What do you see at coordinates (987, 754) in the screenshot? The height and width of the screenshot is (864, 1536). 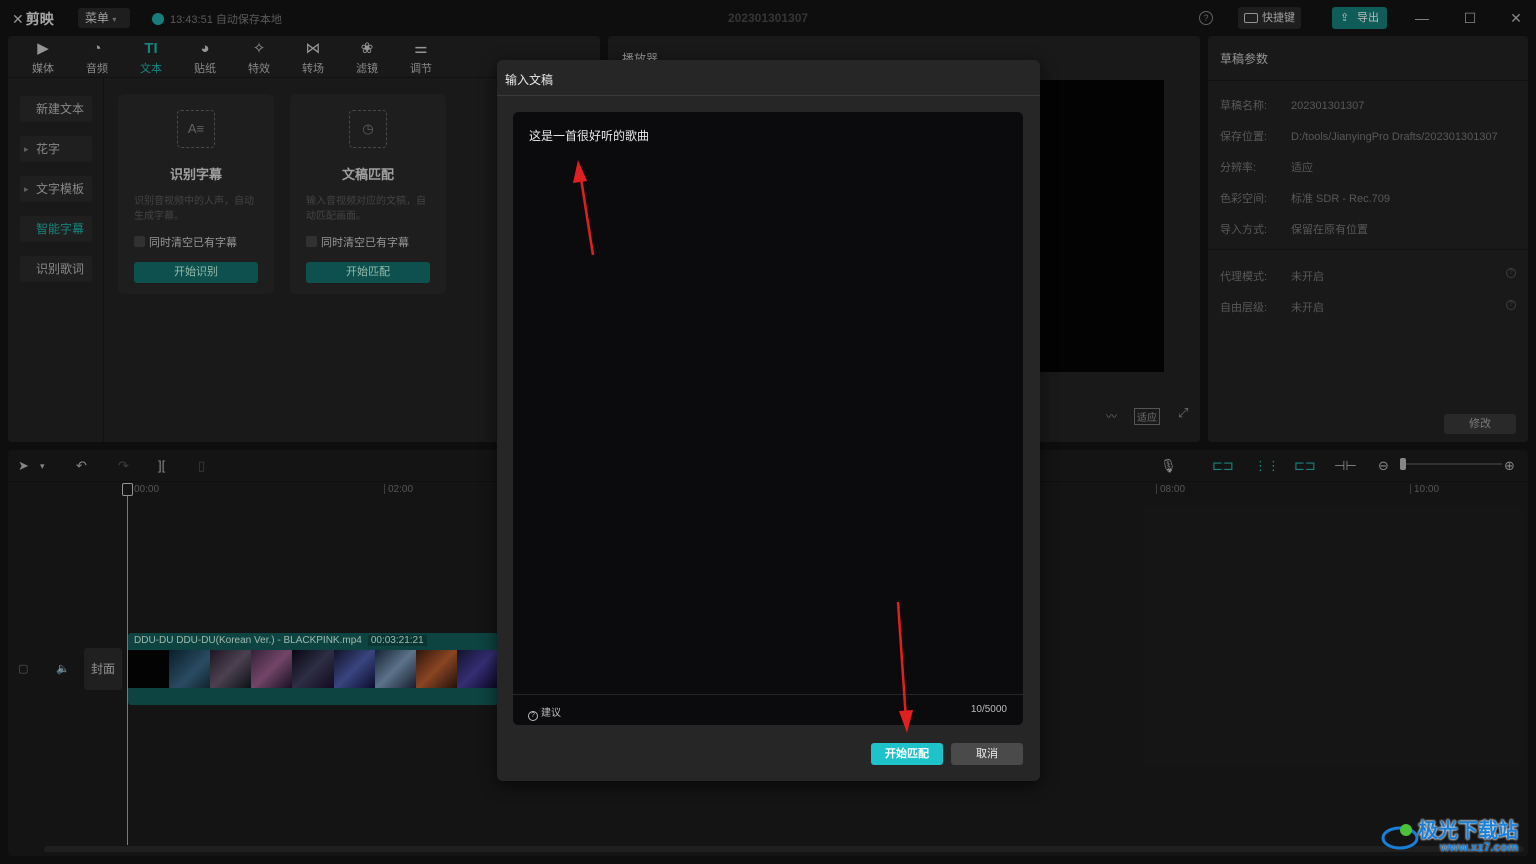 I see `cancel-button: 取消` at bounding box center [987, 754].